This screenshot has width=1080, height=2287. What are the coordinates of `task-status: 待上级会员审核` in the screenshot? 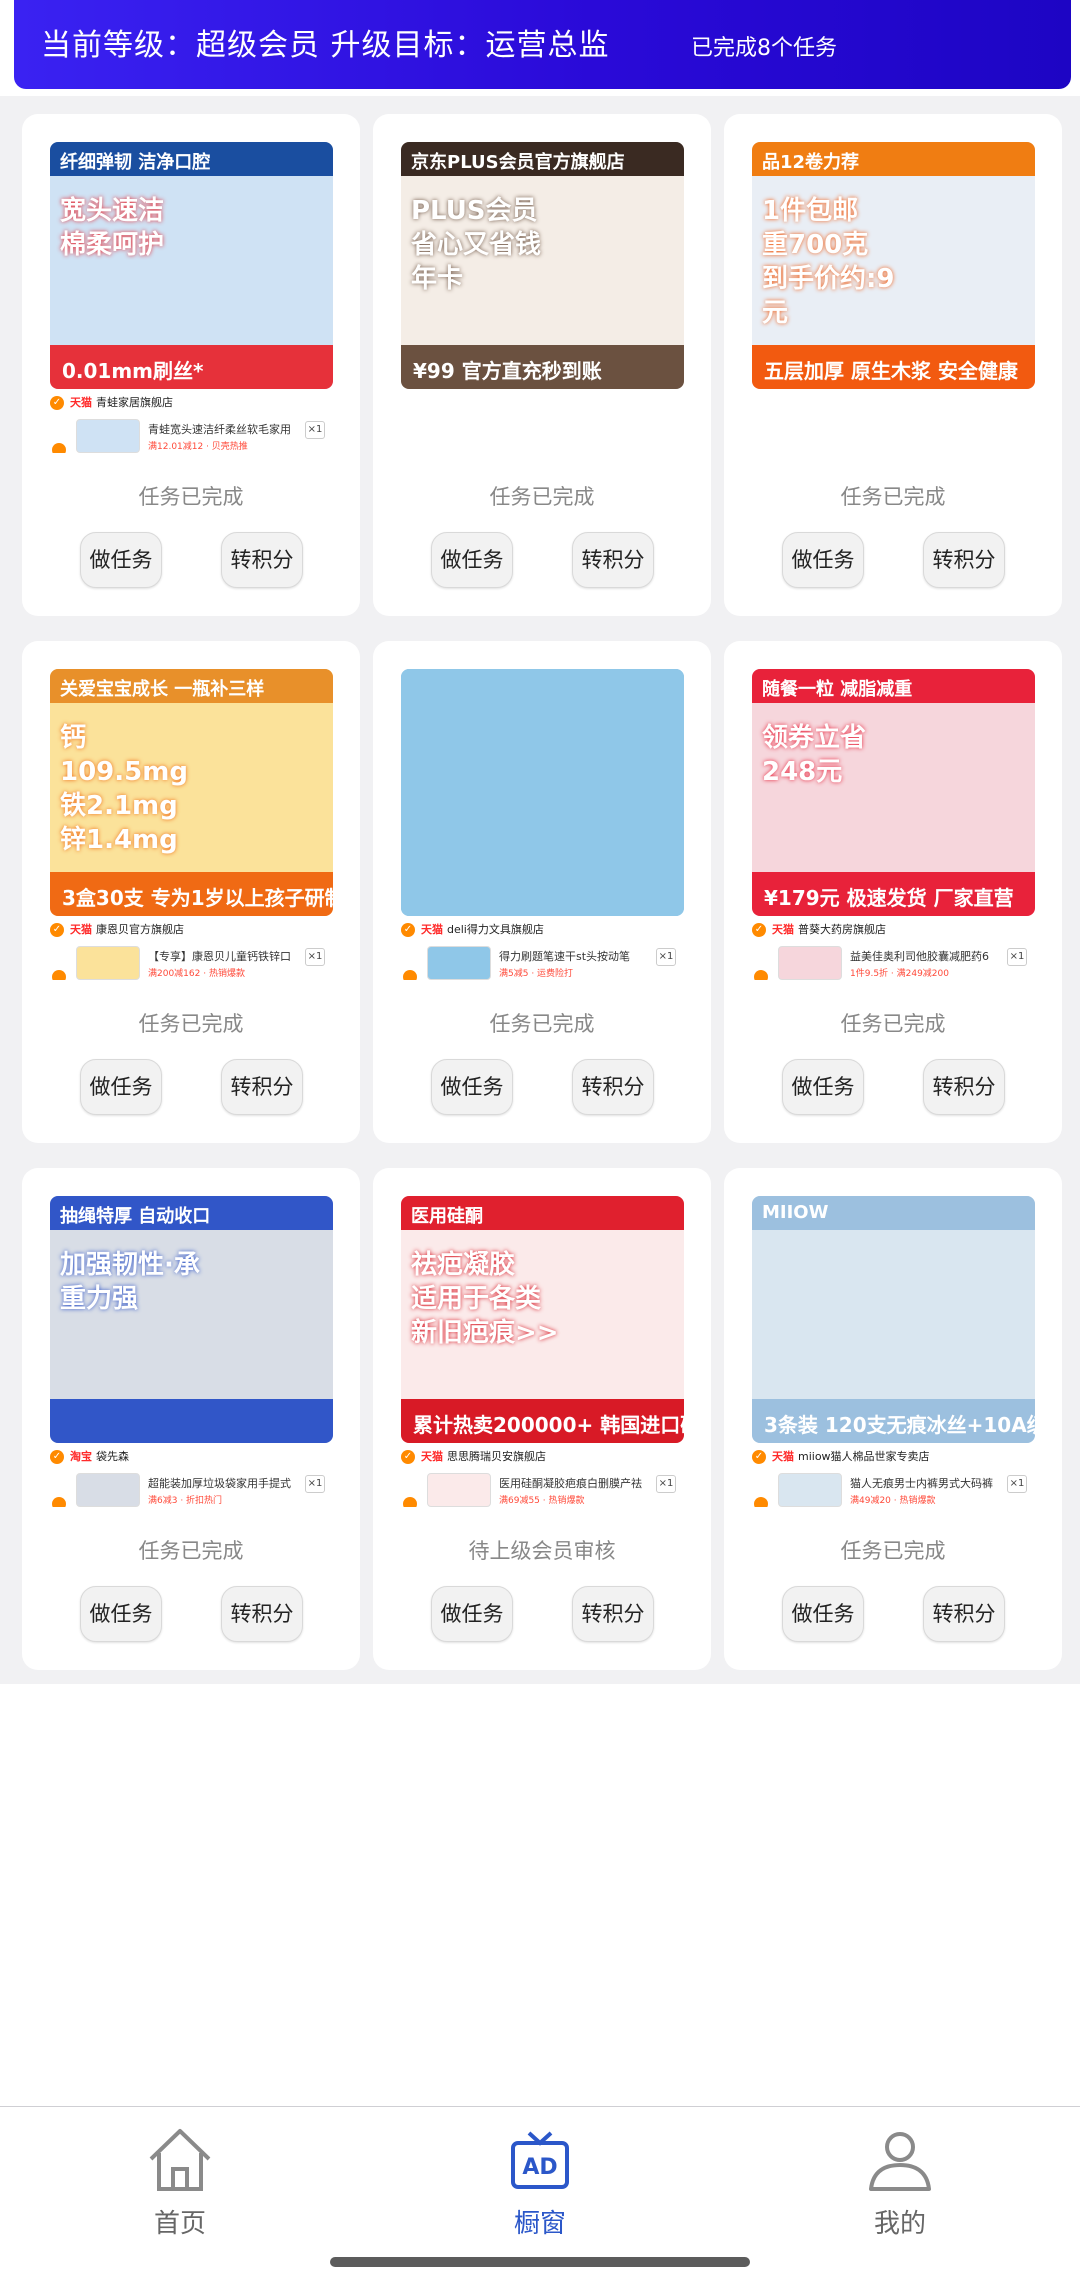 It's located at (542, 1551).